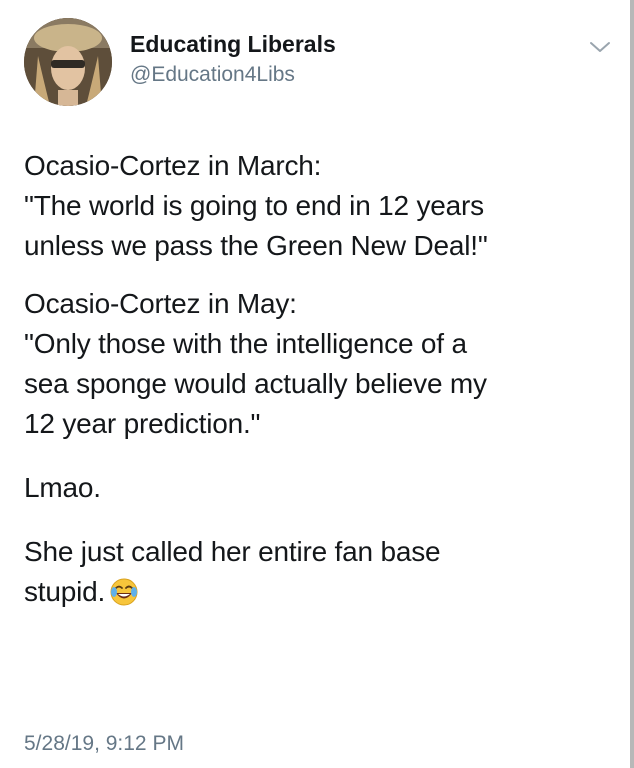 The width and height of the screenshot is (634, 768). Describe the element at coordinates (173, 165) in the screenshot. I see `tweet-line: Ocasio-Cortez in March:` at that location.